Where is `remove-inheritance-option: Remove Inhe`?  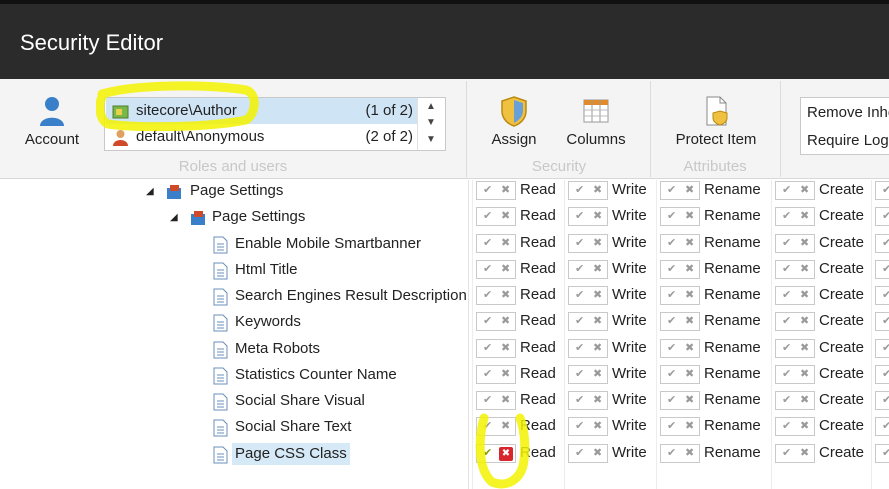
remove-inheritance-option: Remove Inhe is located at coordinates (848, 112).